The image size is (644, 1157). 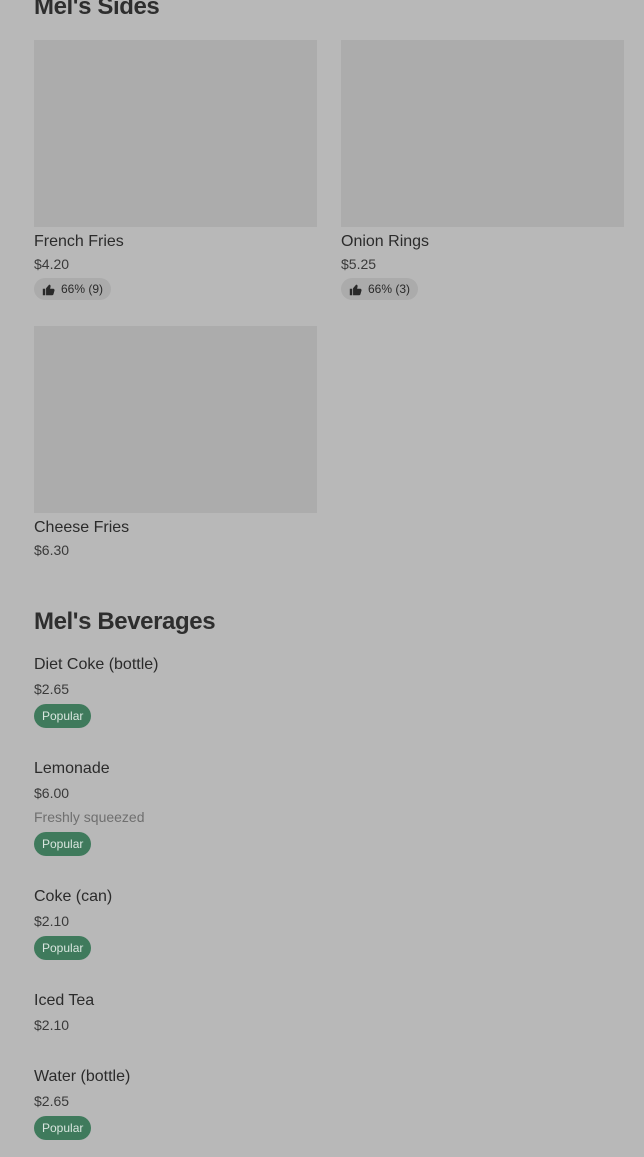 I want to click on item-name: Cheese Fries, so click(x=82, y=527).